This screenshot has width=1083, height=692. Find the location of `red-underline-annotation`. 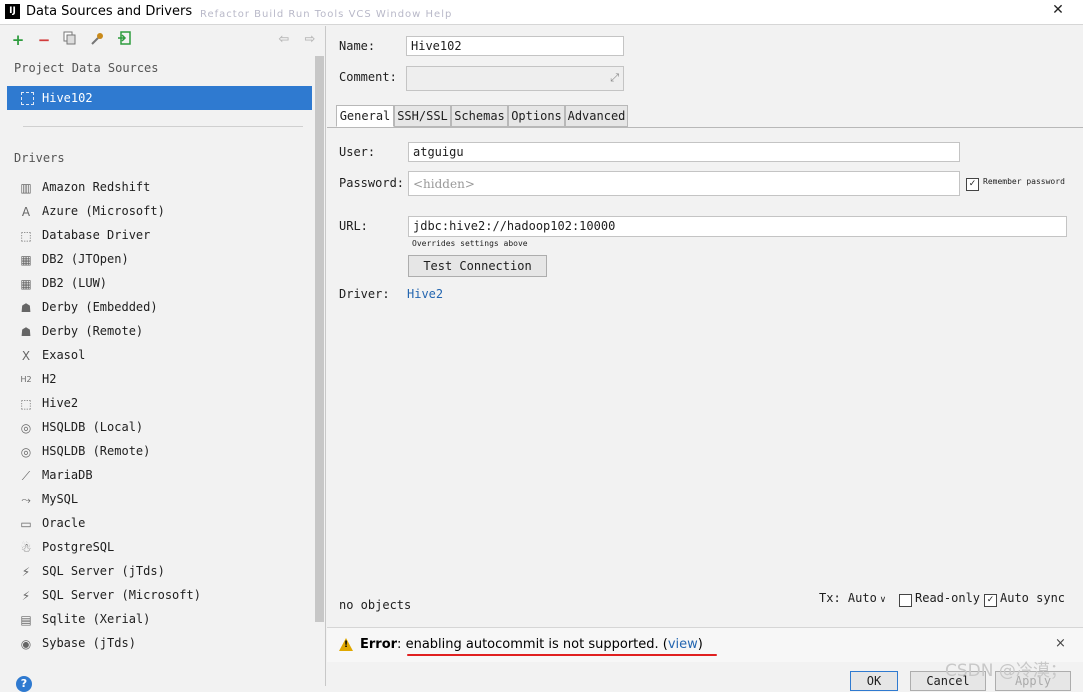

red-underline-annotation is located at coordinates (562, 655).